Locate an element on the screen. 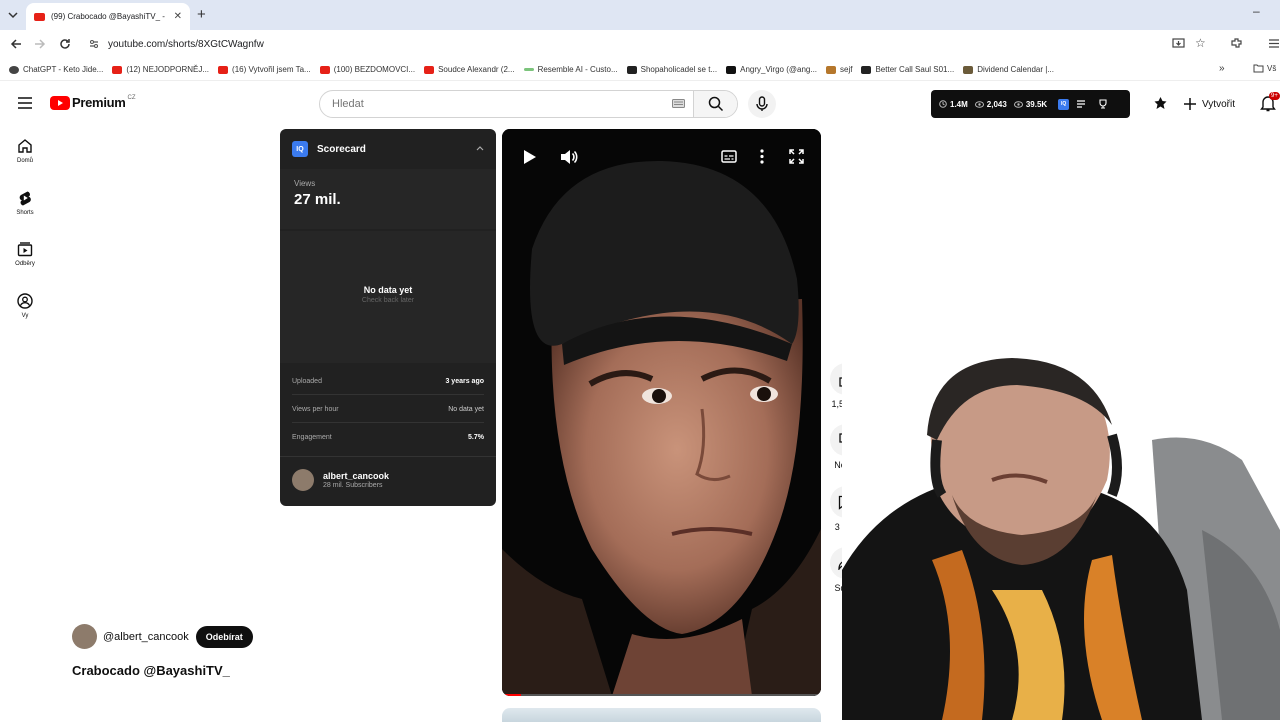 The image size is (1280, 722). bookmark-favicon-icon is located at coordinates (14, 69).